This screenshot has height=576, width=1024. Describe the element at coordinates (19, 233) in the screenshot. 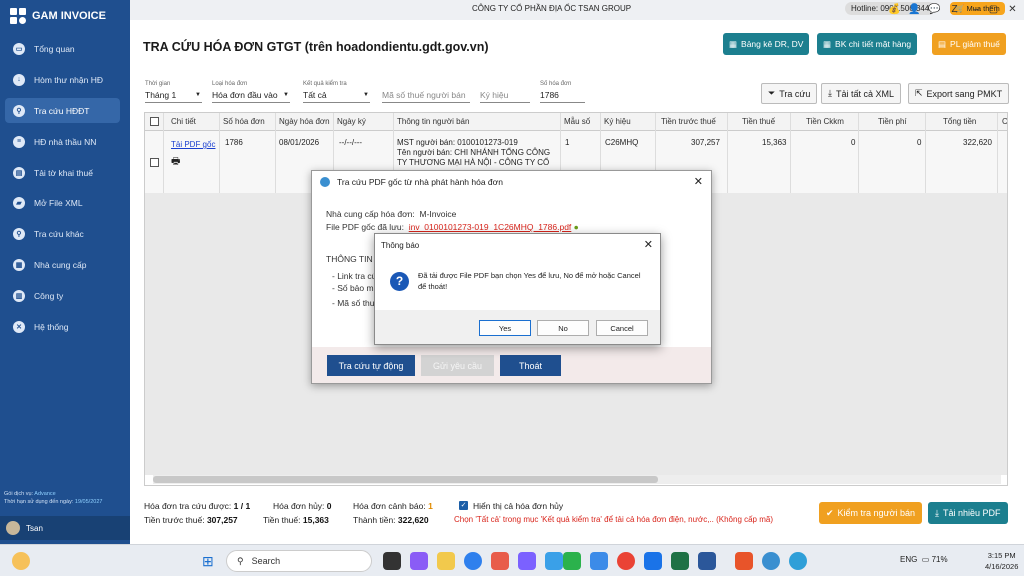

I see `search-icon: ⚲` at that location.